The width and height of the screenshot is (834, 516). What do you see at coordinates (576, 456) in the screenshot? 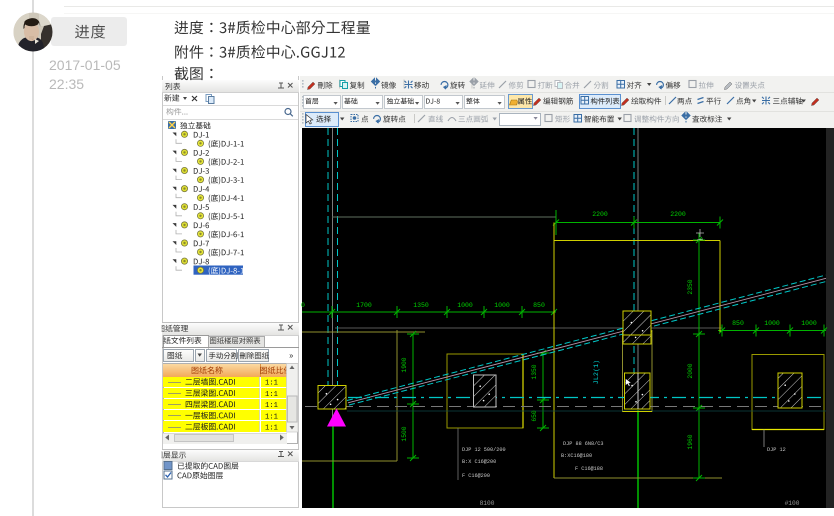
I see `svg-text: B:XC16@180` at bounding box center [576, 456].